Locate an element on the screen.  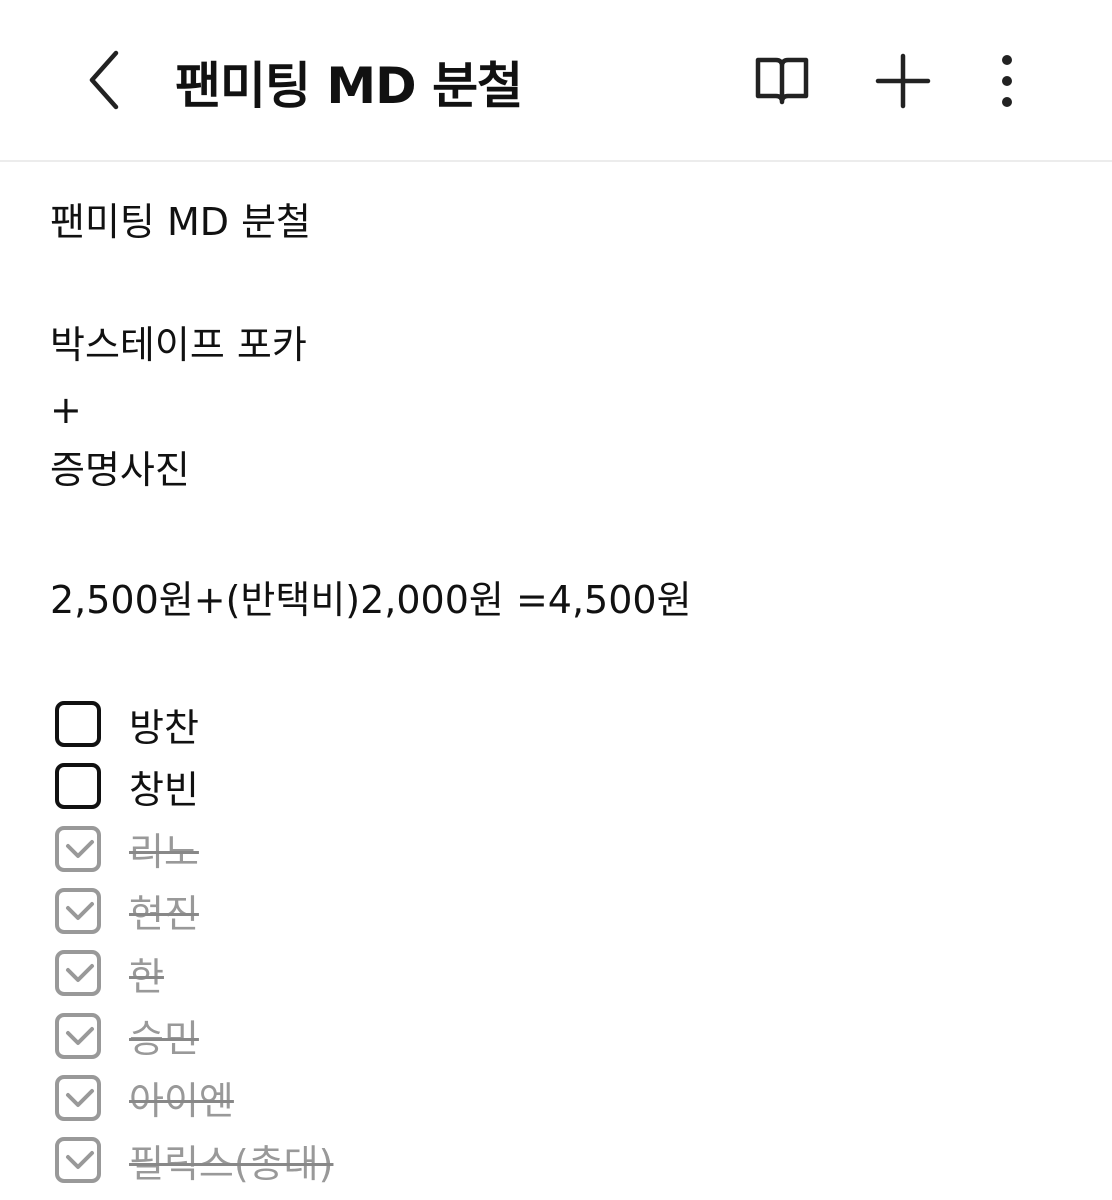
checklist-item-label: 아이엔 is located at coordinates (181, 1097).